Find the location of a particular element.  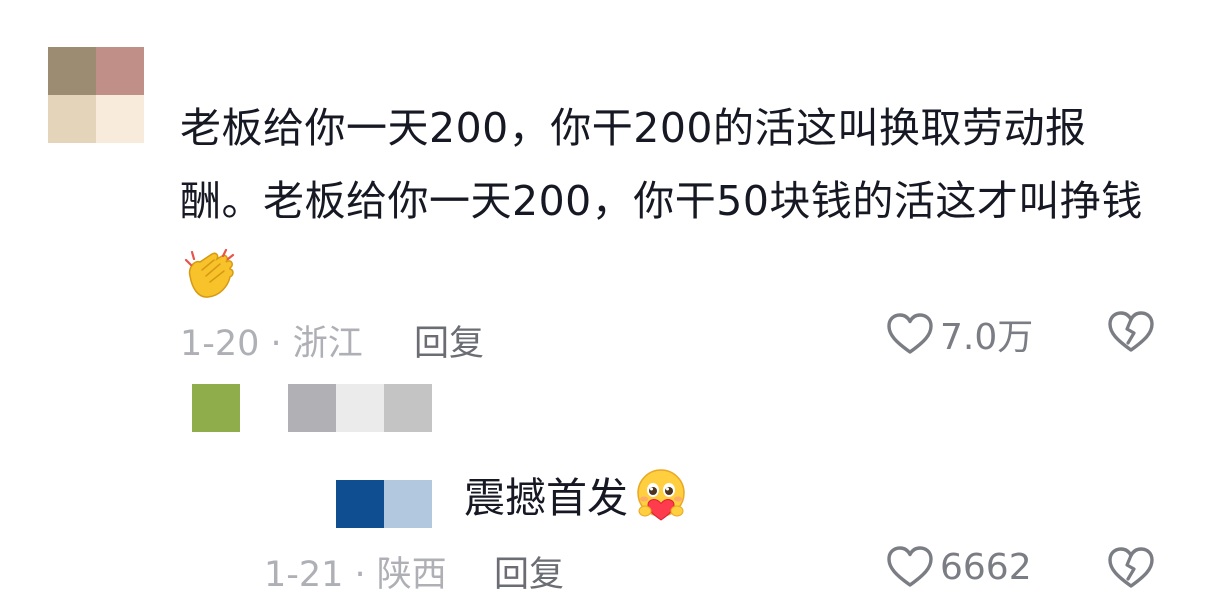

reply-avatar is located at coordinates (360, 504).